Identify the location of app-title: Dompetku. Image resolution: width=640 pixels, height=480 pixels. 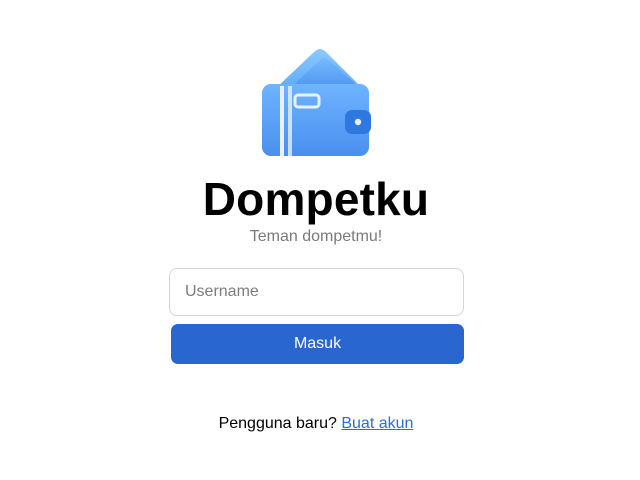
(316, 199).